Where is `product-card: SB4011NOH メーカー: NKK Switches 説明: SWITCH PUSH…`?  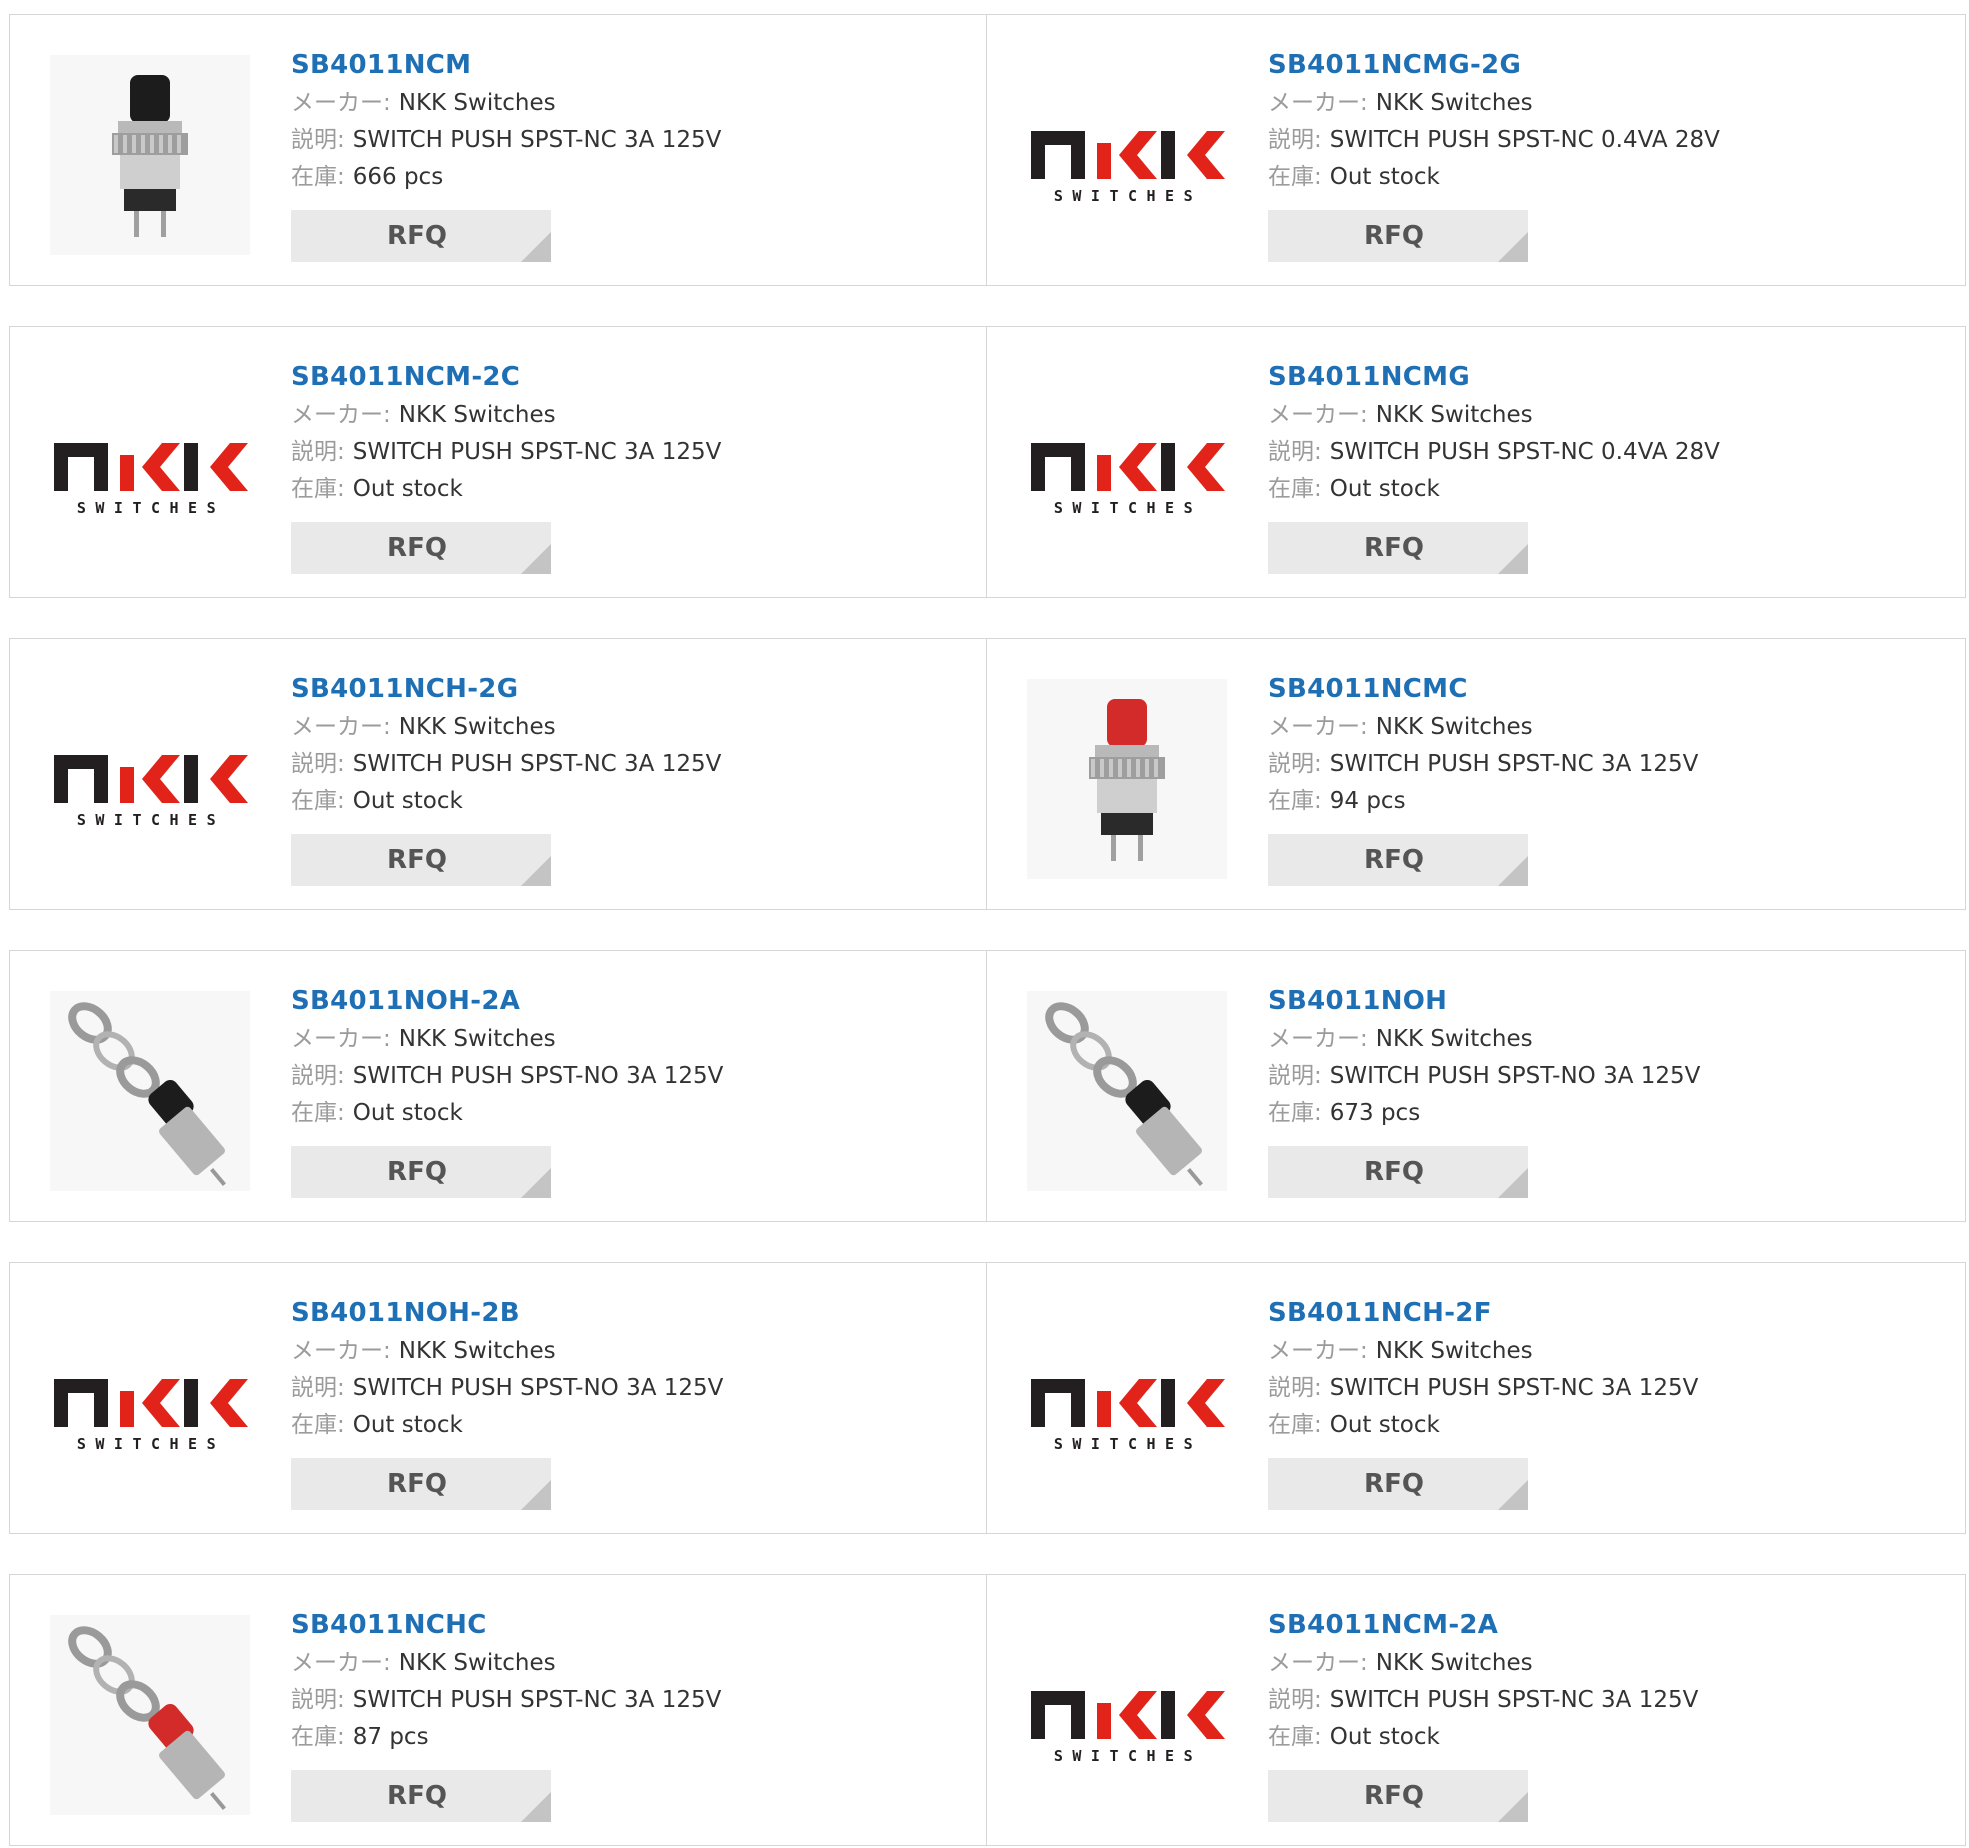 product-card: SB4011NOH メーカー: NKK Switches 説明: SWITCH PUSH… is located at coordinates (1476, 1086).